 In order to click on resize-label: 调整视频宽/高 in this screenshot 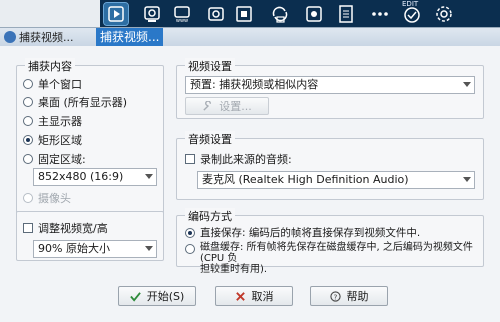, I will do `click(73, 228)`.